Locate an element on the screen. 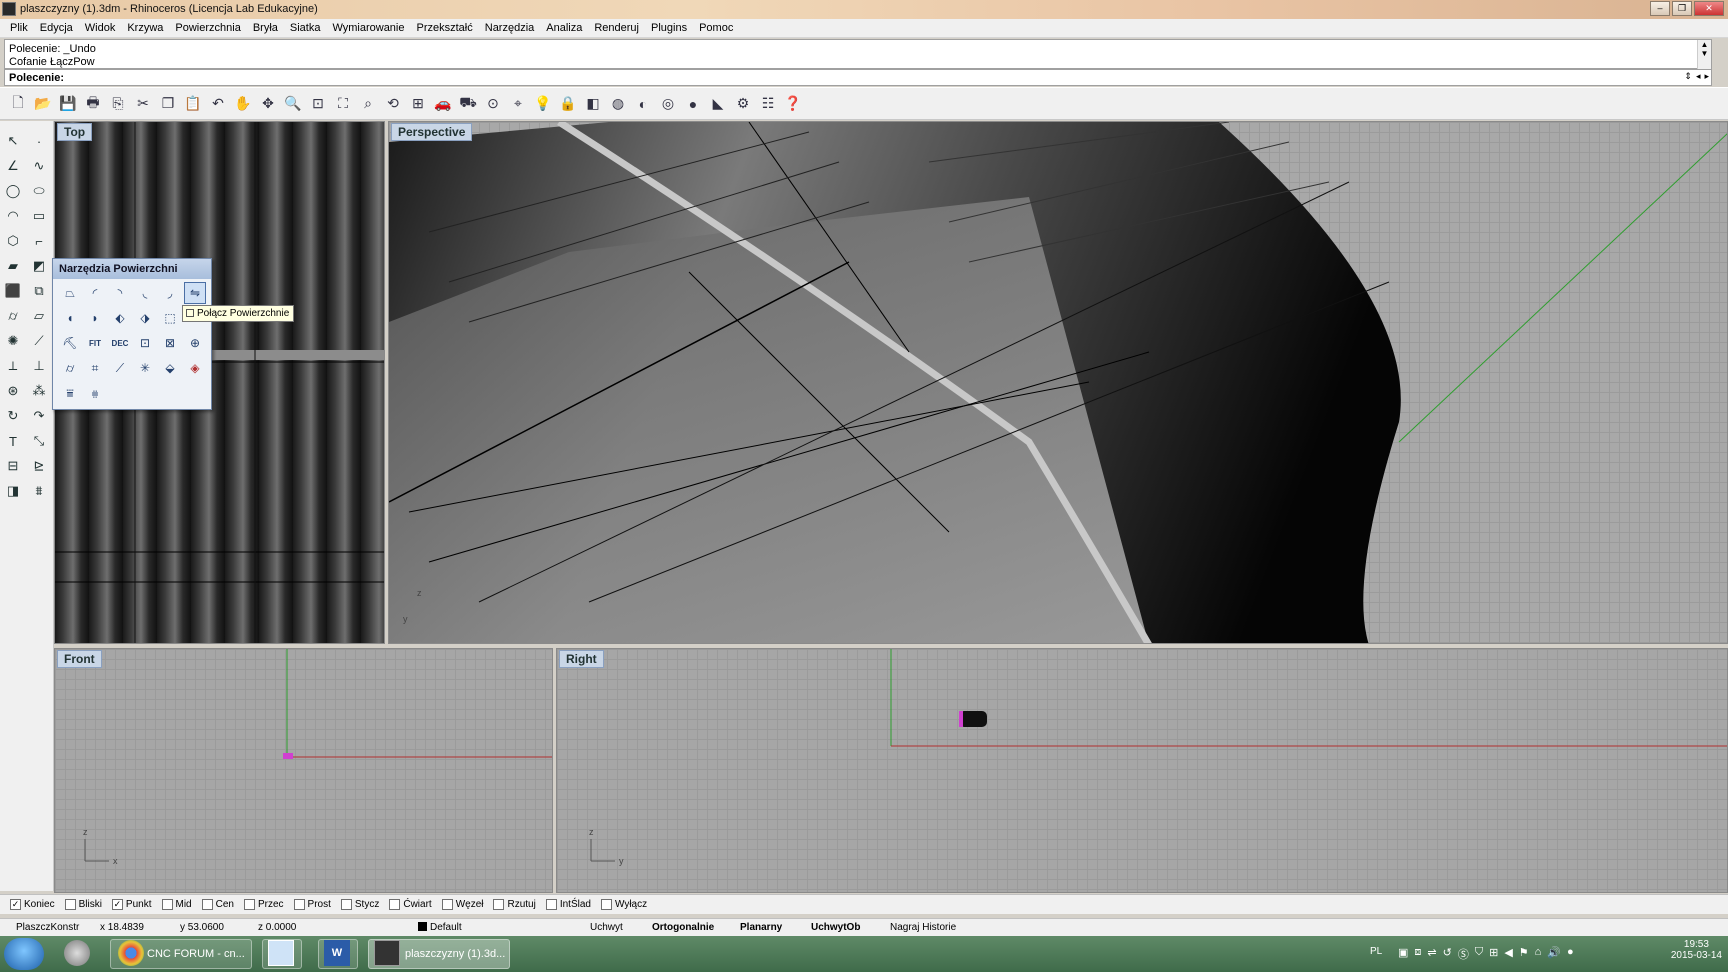 The image size is (1728, 972). tray-antivirus-icon: ◀ is located at coordinates (1508, 954).